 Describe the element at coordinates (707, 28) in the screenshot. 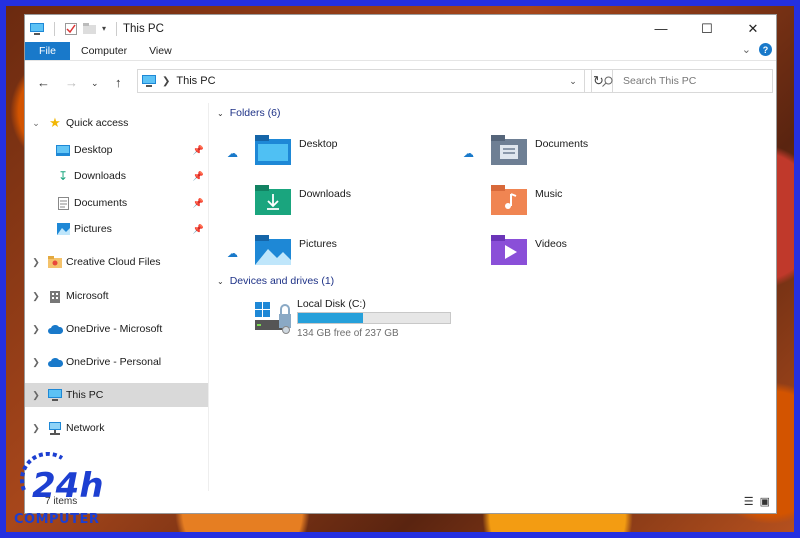

I see `maximize-button: ☐` at that location.